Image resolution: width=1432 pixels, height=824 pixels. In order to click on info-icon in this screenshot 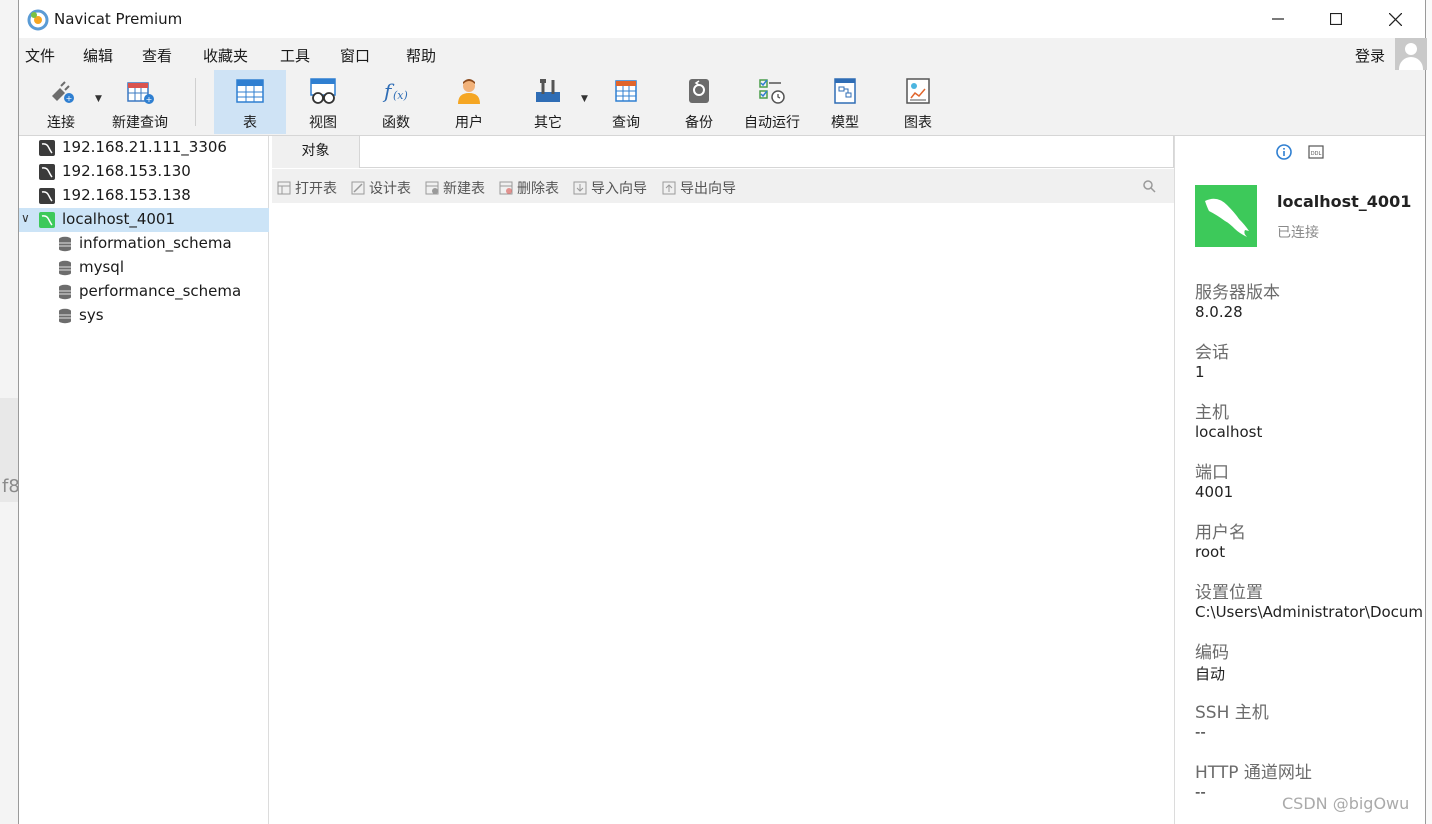, I will do `click(1284, 152)`.